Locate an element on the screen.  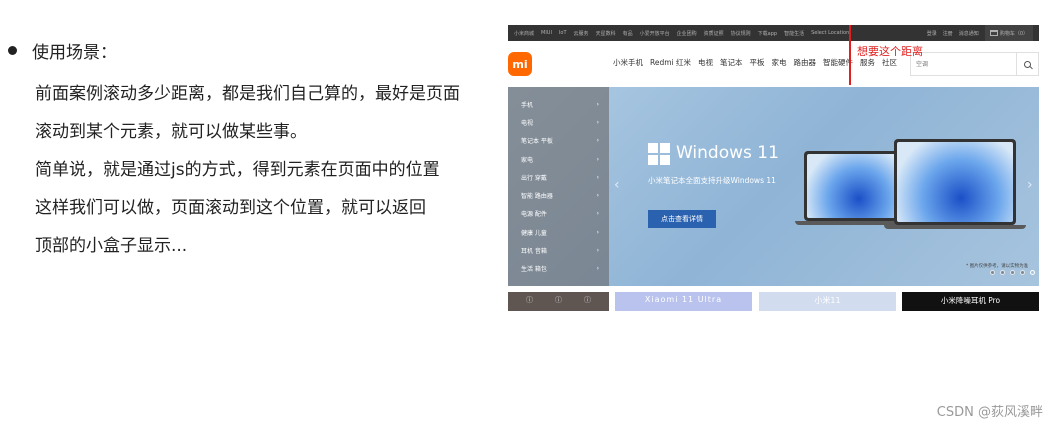
topbar-link: 小米商城 is located at coordinates (524, 33).